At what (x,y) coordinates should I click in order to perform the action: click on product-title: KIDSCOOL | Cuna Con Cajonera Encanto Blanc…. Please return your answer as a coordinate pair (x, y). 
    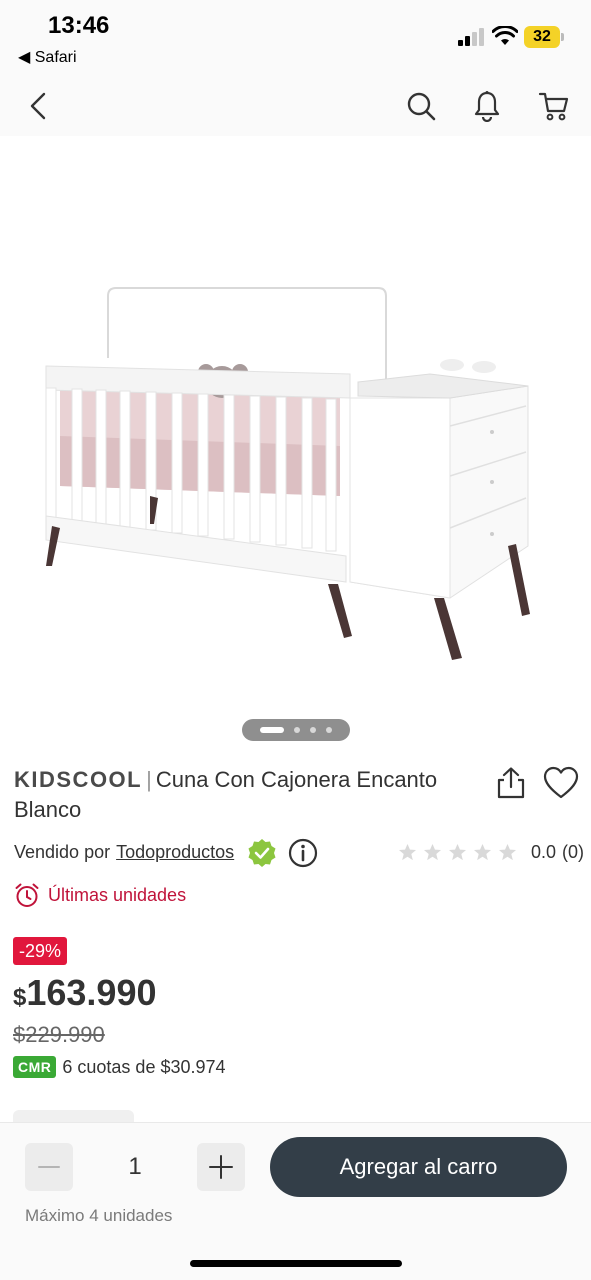
    Looking at the image, I should click on (234, 795).